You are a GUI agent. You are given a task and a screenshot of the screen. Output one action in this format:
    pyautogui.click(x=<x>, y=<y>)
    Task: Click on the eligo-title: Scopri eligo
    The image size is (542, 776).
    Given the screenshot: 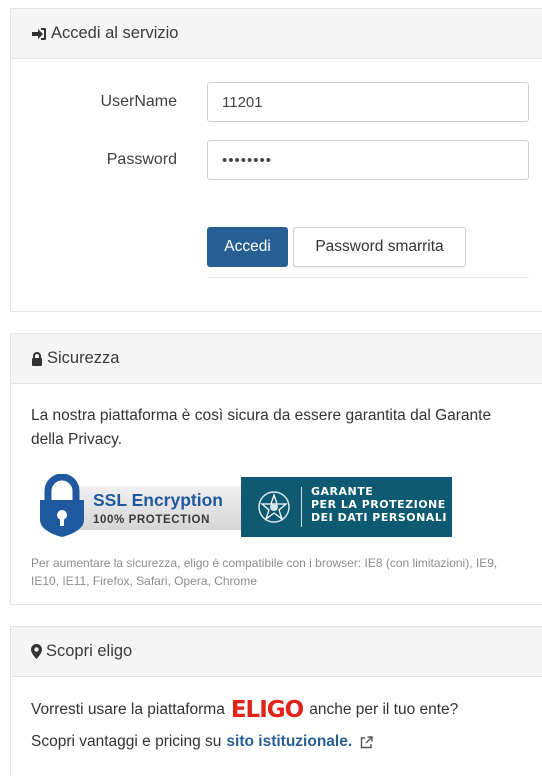 What is the action you would take?
    pyautogui.click(x=89, y=651)
    